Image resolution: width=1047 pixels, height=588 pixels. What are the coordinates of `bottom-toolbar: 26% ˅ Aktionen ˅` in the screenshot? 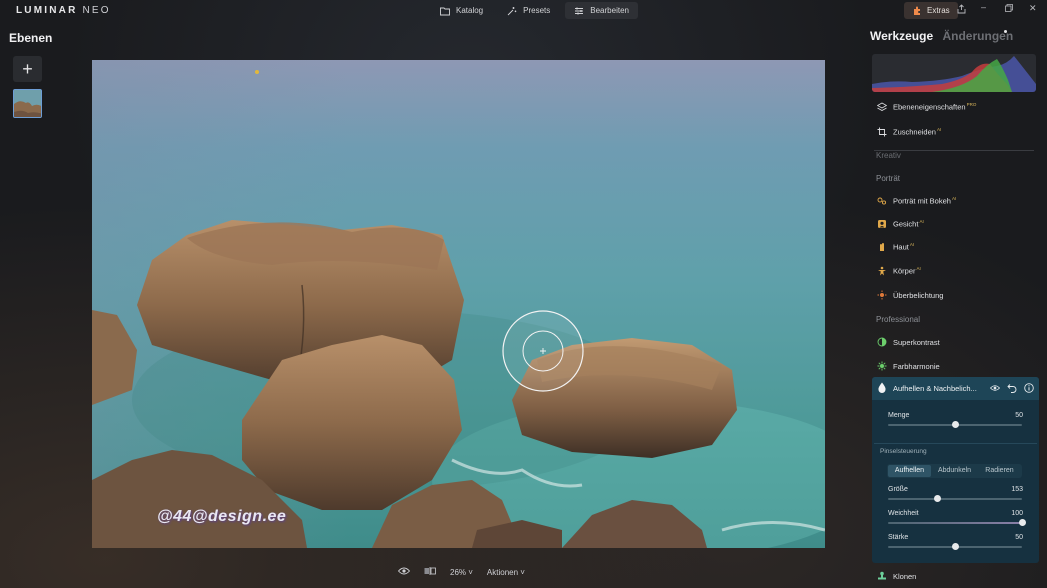 It's located at (461, 572).